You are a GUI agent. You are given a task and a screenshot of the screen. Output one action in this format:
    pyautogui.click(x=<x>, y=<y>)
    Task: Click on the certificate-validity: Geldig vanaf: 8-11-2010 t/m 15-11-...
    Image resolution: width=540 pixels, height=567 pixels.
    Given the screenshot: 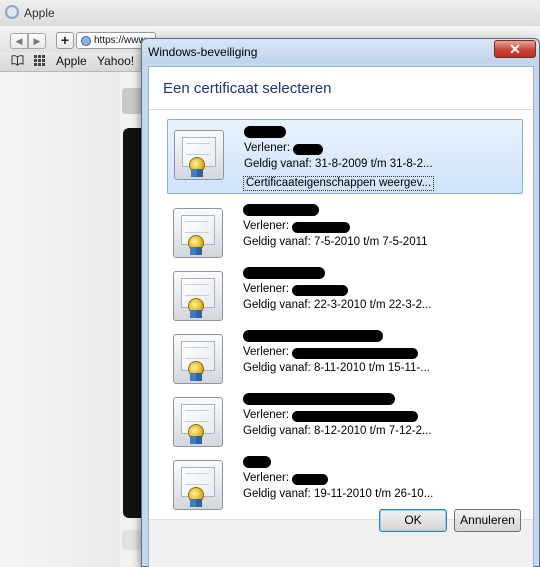 What is the action you would take?
    pyautogui.click(x=336, y=368)
    